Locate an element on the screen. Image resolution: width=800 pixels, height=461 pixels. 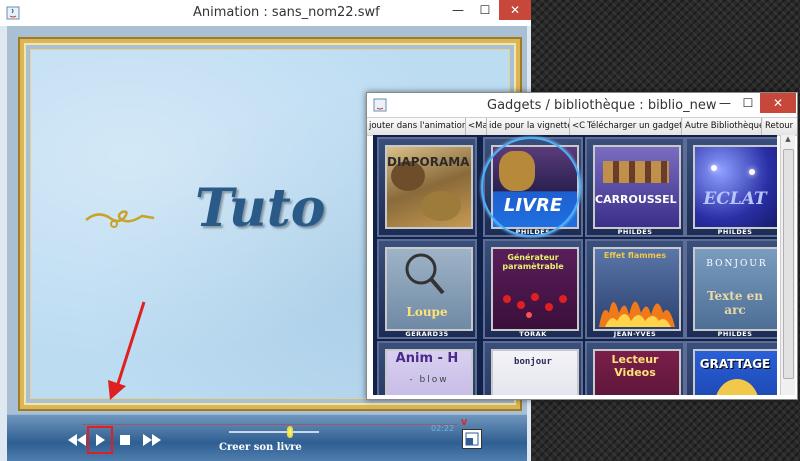
gadget-author: TORAK is located at coordinates (533, 334).